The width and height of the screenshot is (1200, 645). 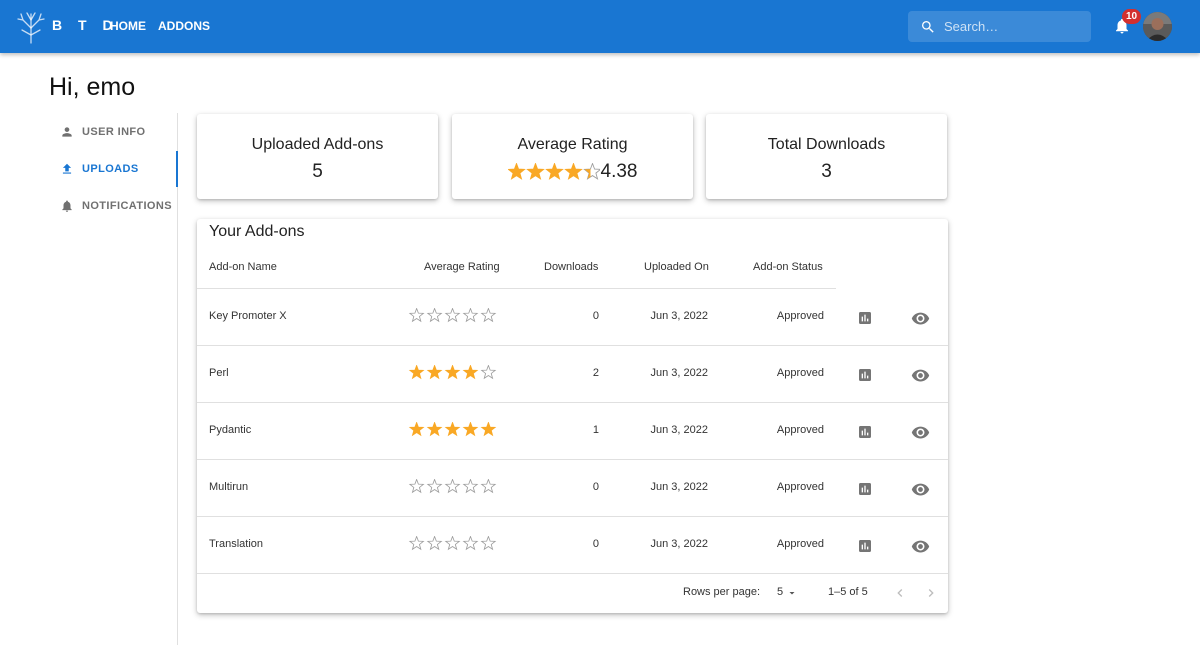 I want to click on chevron-left-icon, so click(x=900, y=593).